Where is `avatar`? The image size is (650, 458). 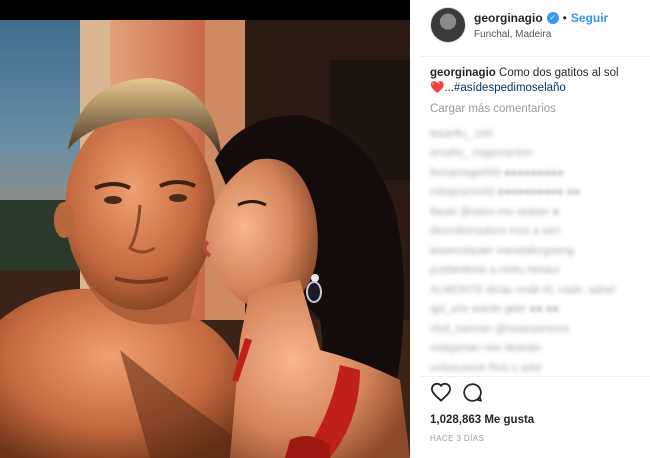 avatar is located at coordinates (448, 25).